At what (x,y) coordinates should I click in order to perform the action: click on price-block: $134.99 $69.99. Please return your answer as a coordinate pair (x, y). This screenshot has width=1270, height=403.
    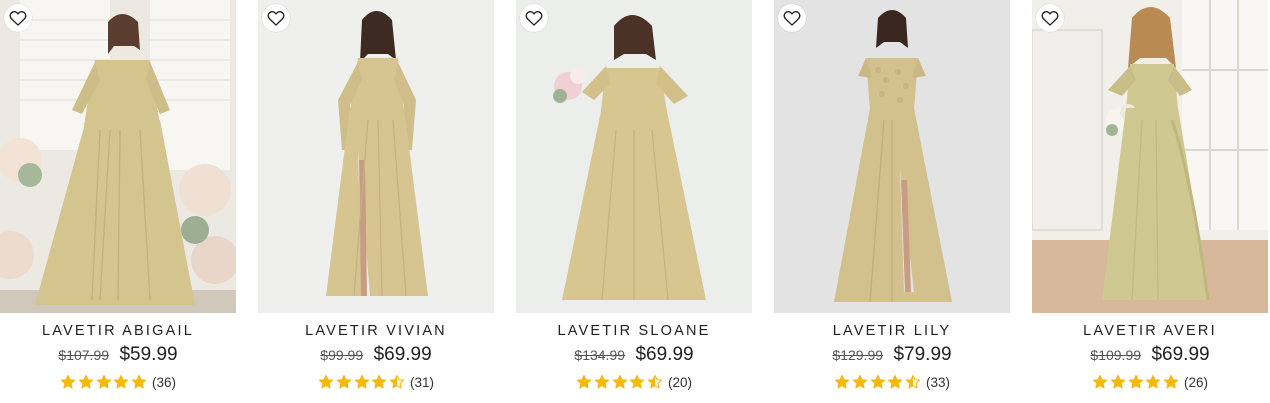
    Looking at the image, I should click on (634, 355).